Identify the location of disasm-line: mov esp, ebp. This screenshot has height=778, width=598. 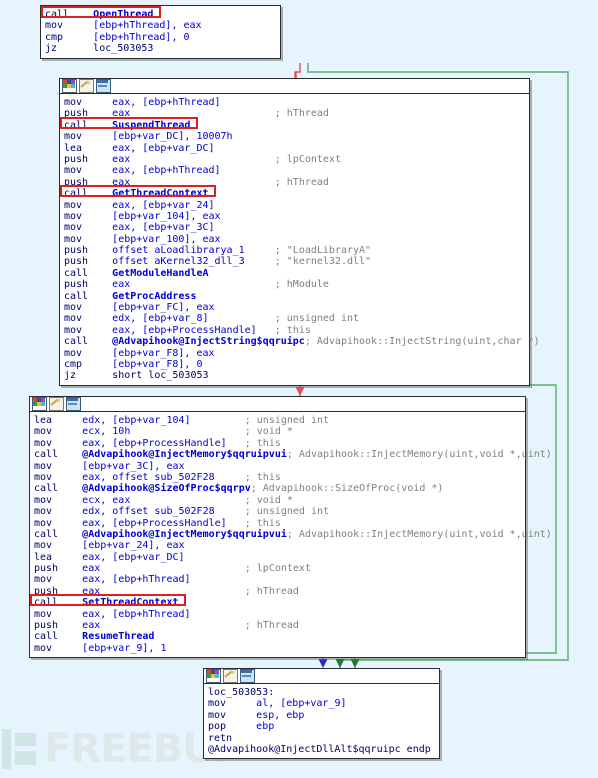
(321, 715).